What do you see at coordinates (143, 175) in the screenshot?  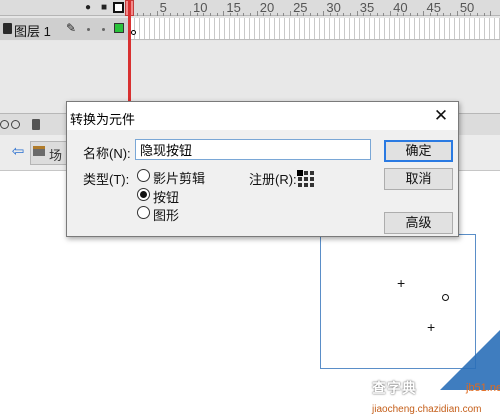 I see `movieclip-radio` at bounding box center [143, 175].